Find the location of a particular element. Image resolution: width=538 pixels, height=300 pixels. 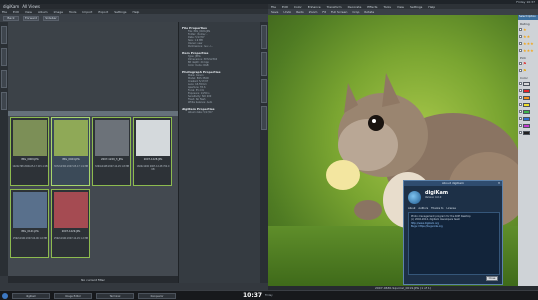

tags-tab is located at coordinates (4, 57).